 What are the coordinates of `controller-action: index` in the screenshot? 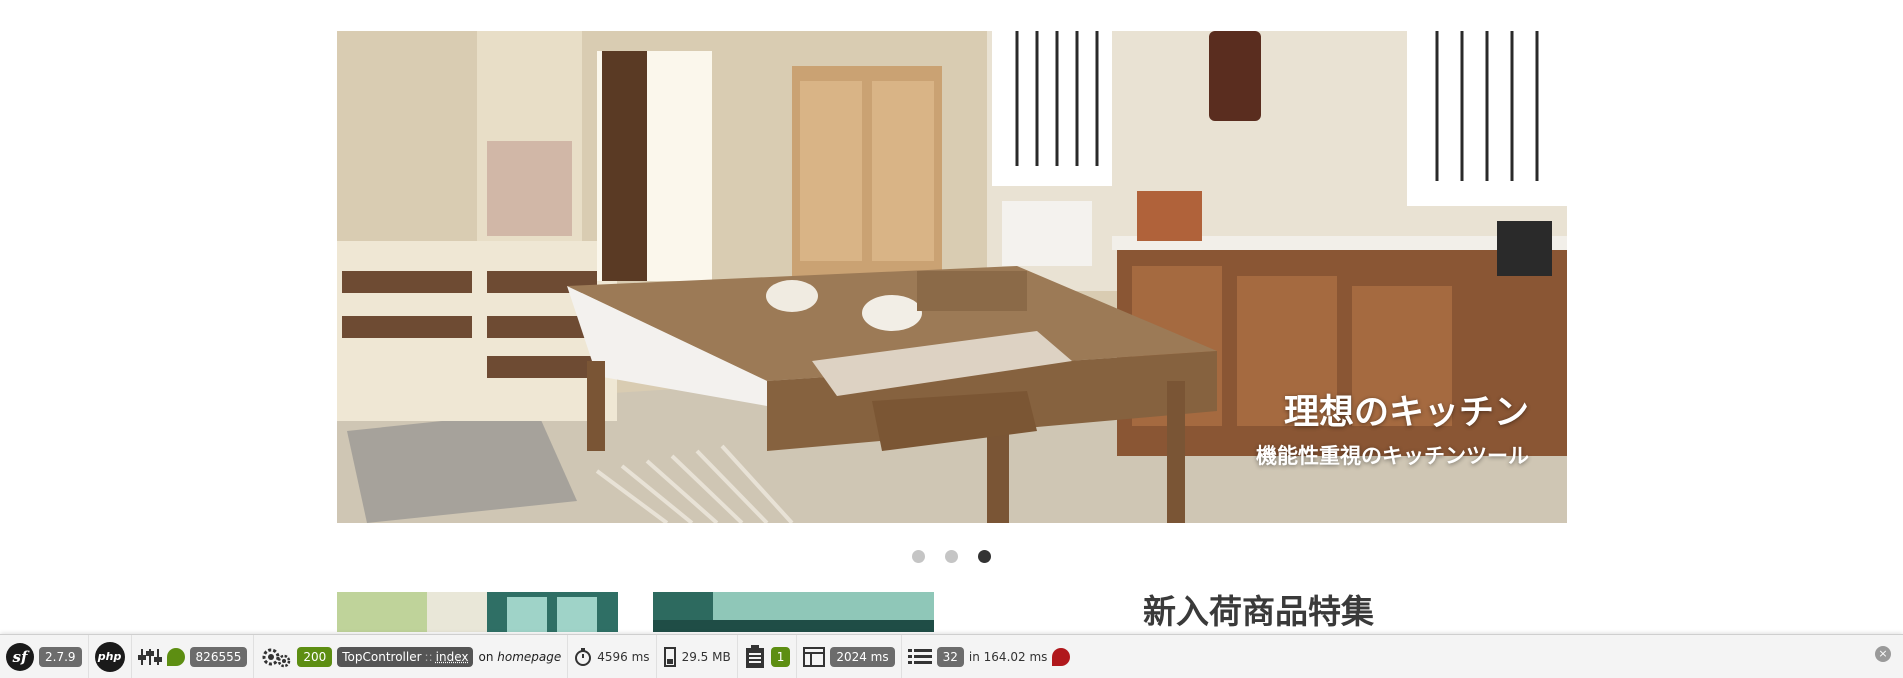 It's located at (452, 656).